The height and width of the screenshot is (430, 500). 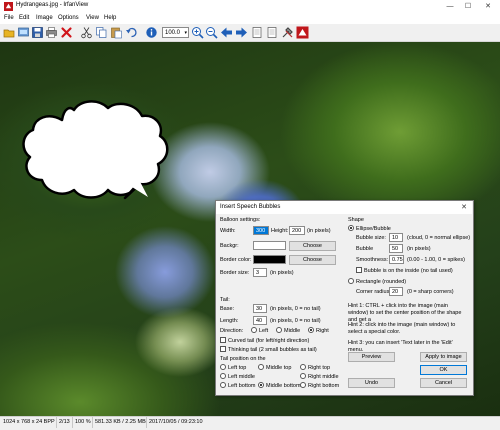 I want to click on settings-icon, so click(x=287, y=32).